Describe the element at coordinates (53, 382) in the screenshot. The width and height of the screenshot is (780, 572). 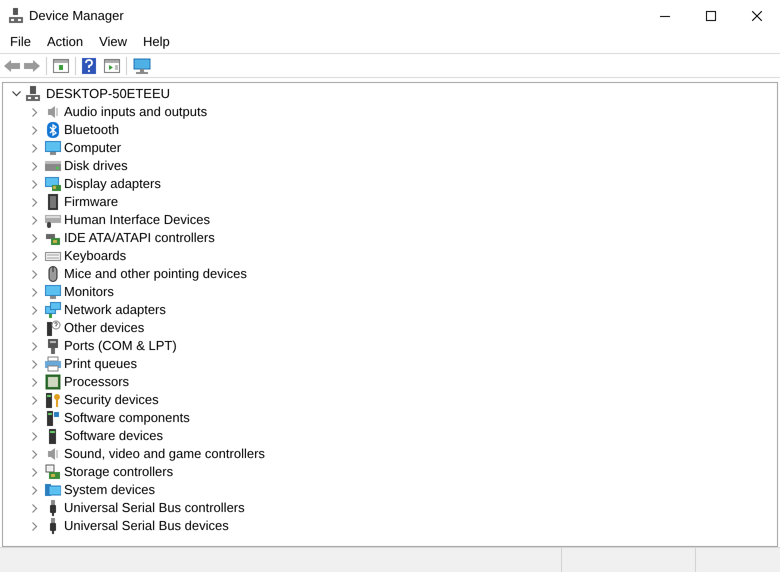
I see `processor-icon` at that location.